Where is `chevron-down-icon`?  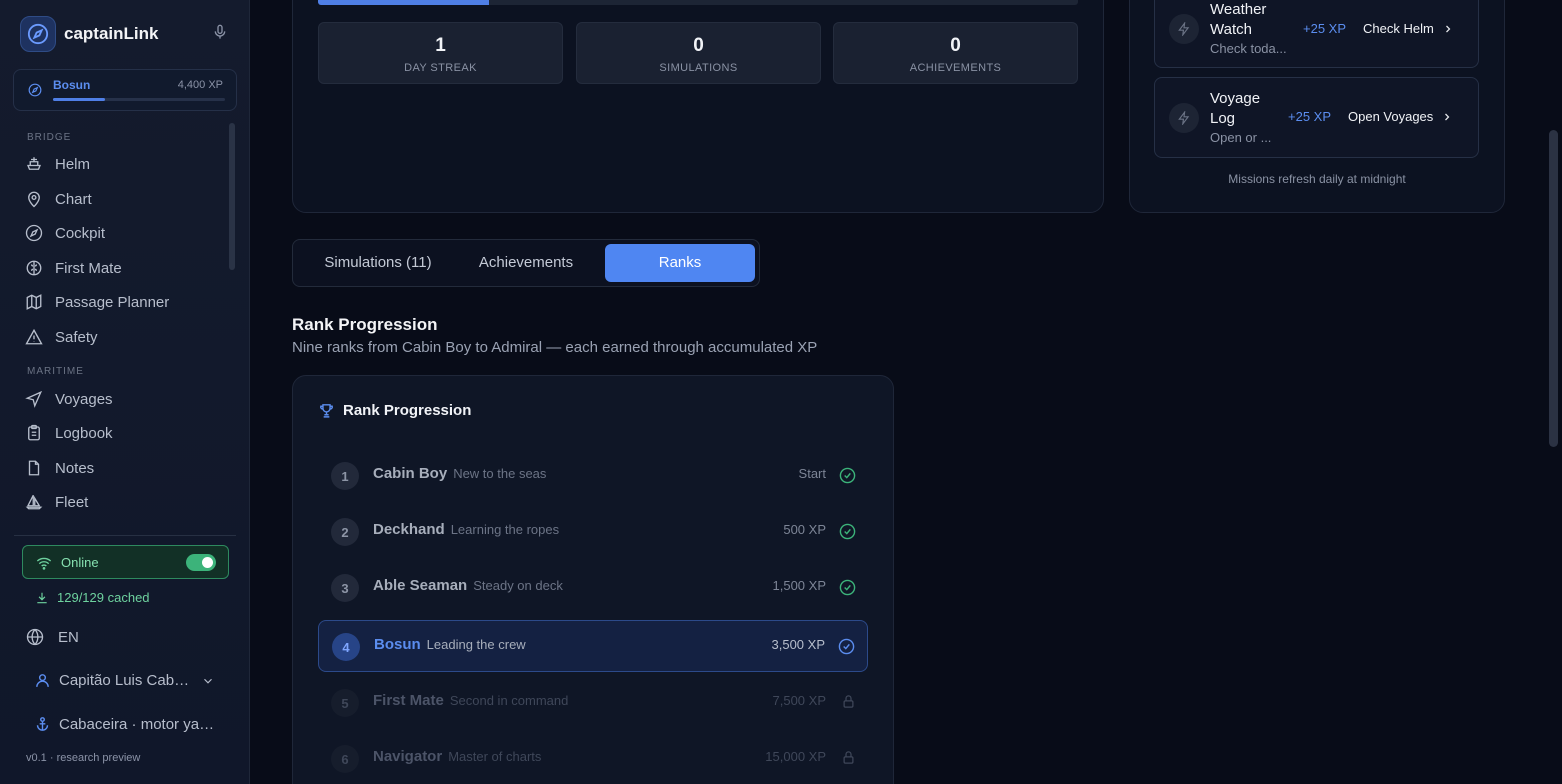
chevron-down-icon is located at coordinates (208, 681).